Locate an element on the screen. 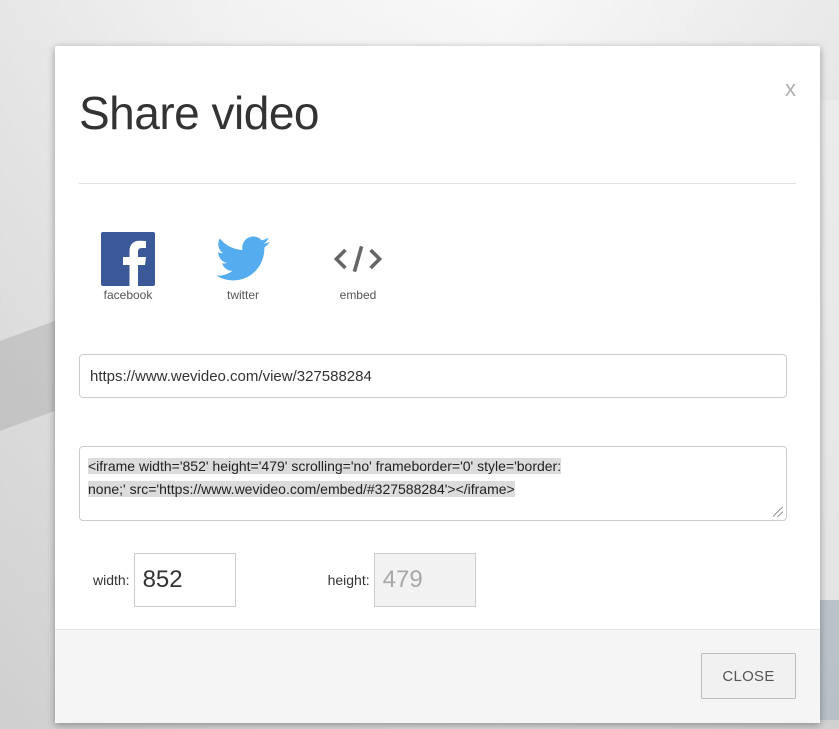 This screenshot has width=839, height=729. width-input is located at coordinates (184, 580).